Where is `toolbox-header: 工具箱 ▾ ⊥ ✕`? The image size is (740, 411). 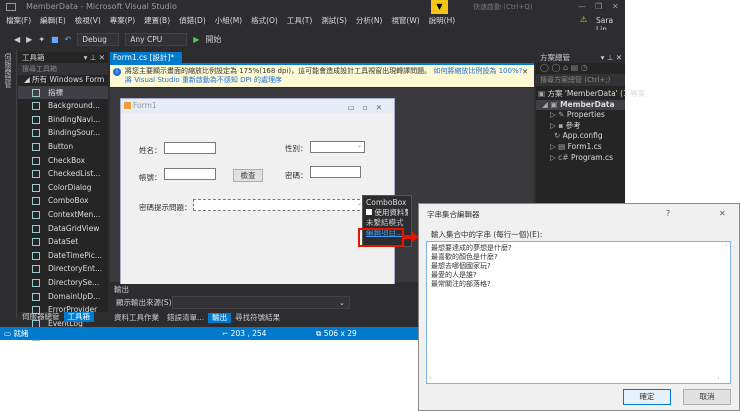 toolbox-header: 工具箱 ▾ ⊥ ✕ is located at coordinates (63, 57).